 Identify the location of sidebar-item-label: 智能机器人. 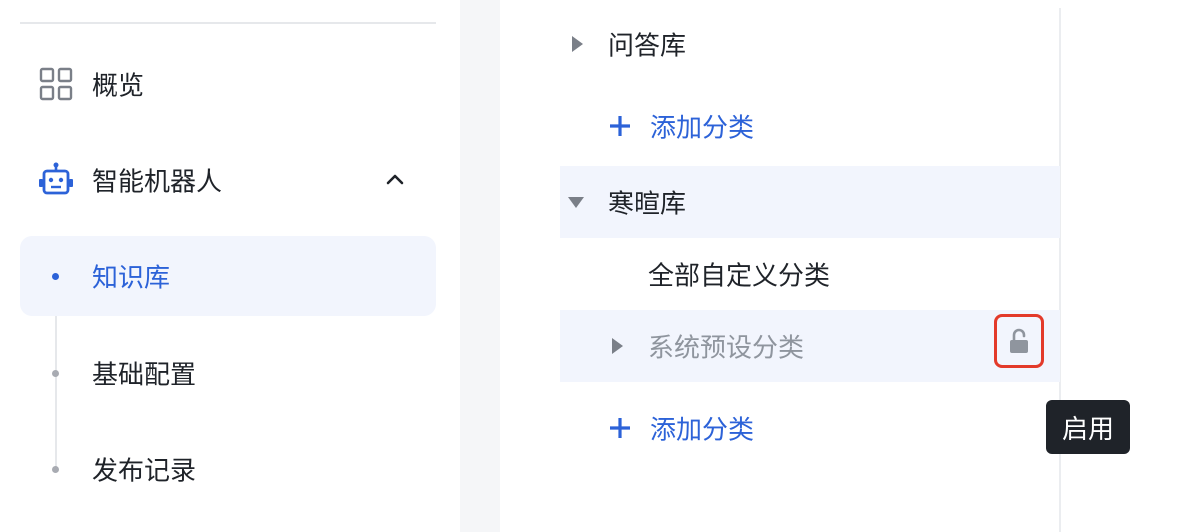
(157, 182).